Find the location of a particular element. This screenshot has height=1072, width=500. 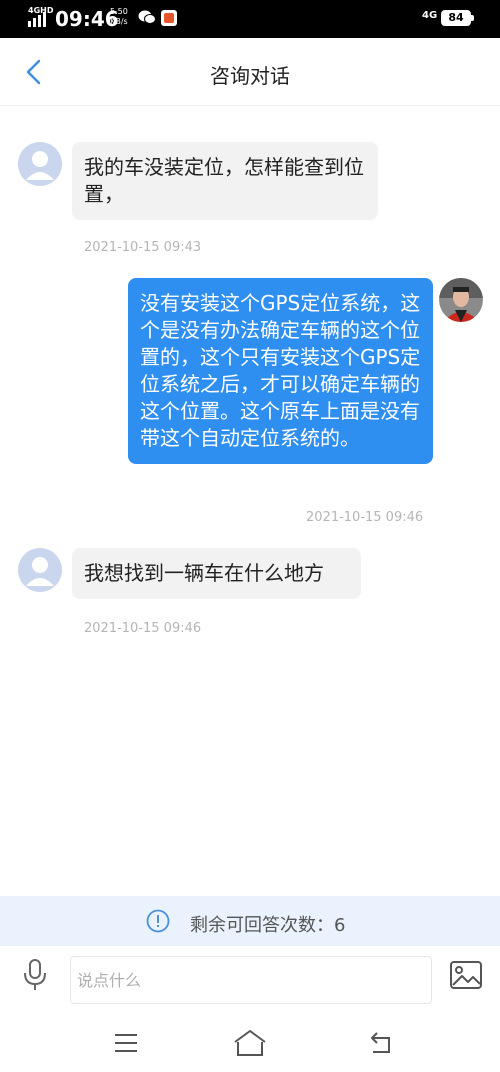

message-bubble-user: 我想找到一辆车在什么地方 is located at coordinates (216, 573).